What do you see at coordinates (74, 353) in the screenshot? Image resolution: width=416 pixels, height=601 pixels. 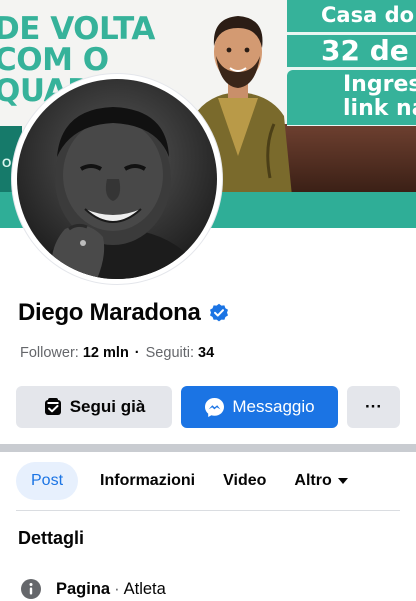 I see `followers-stat: Follower: 12 mln` at bounding box center [74, 353].